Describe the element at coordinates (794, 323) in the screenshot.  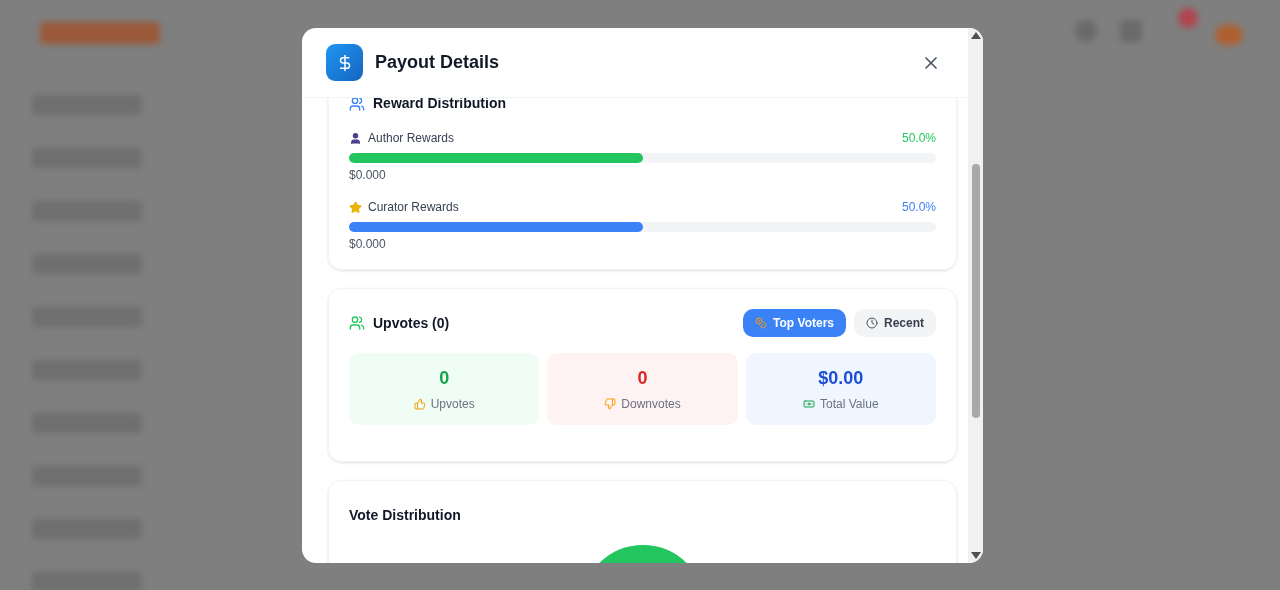
I see `voter-tab: Top Voters` at that location.